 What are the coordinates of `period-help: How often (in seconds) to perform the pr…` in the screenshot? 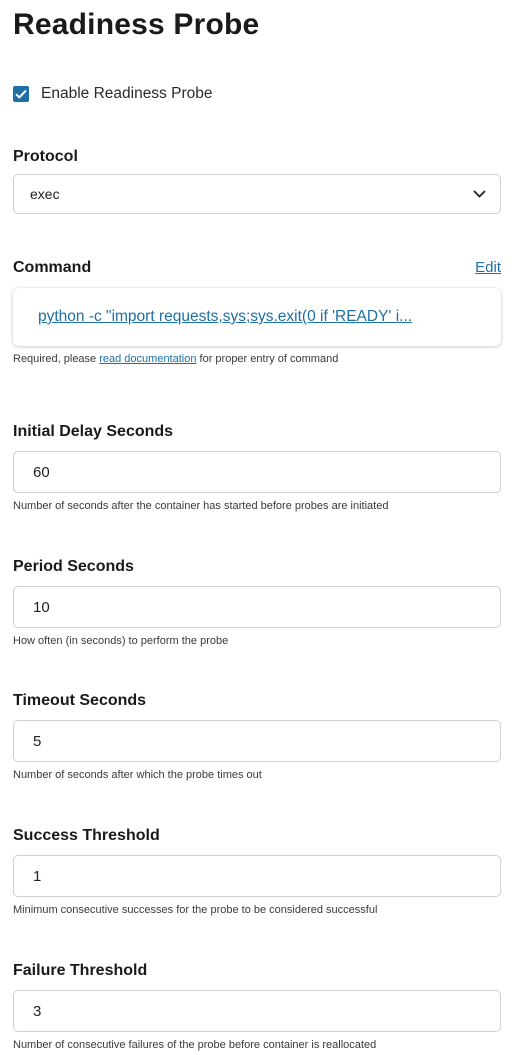 It's located at (121, 641).